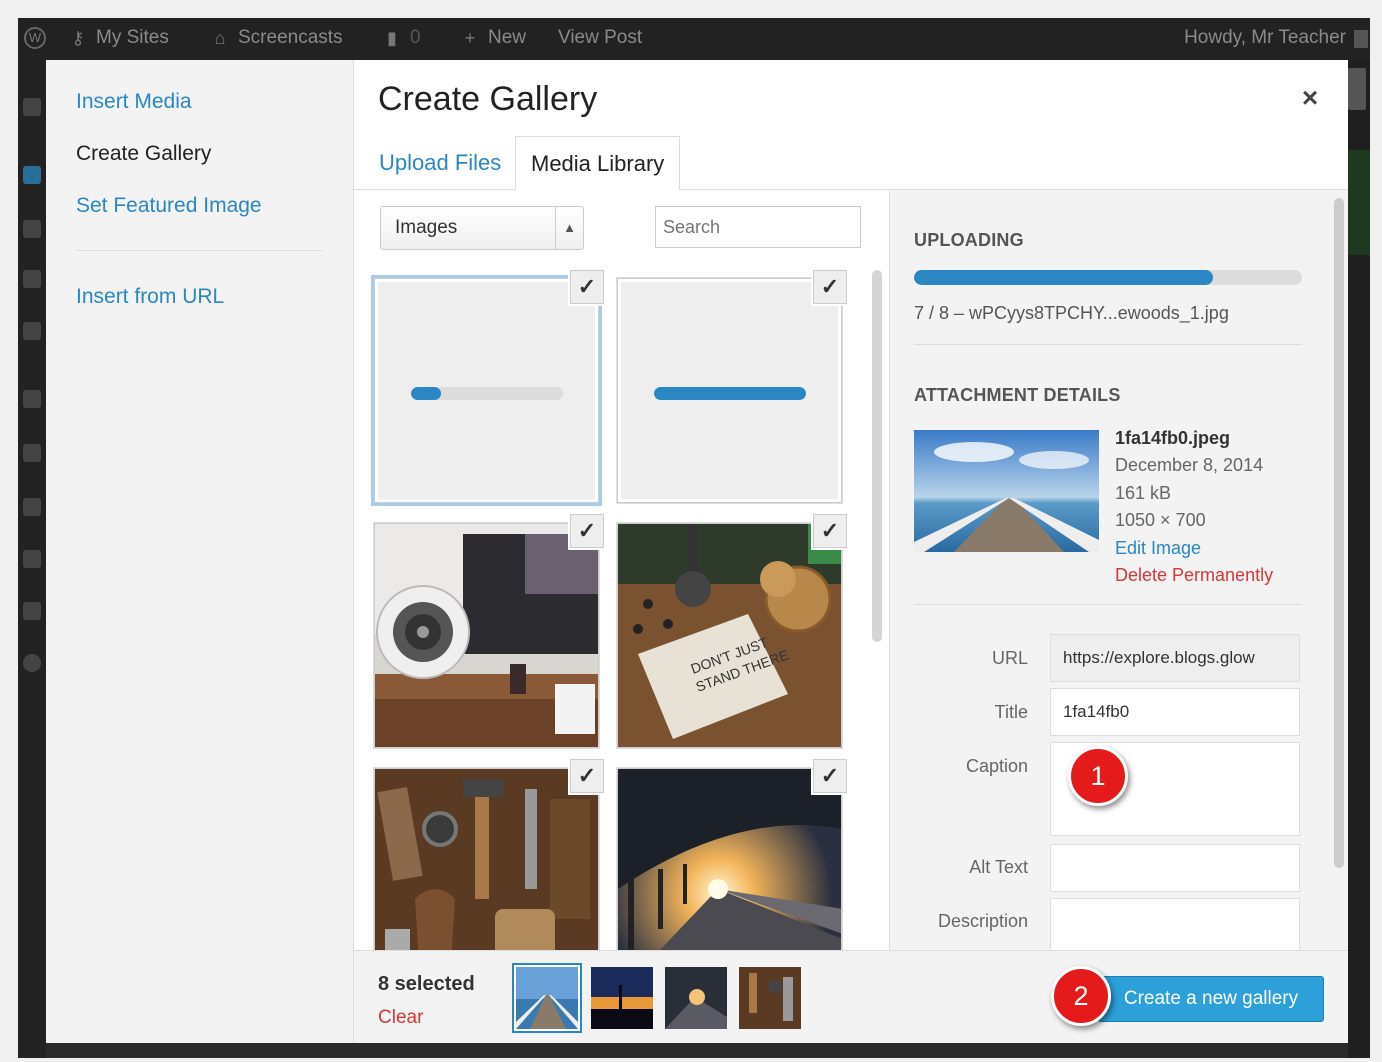 The image size is (1382, 1062). What do you see at coordinates (470, 38) in the screenshot?
I see `plus-icon: +` at bounding box center [470, 38].